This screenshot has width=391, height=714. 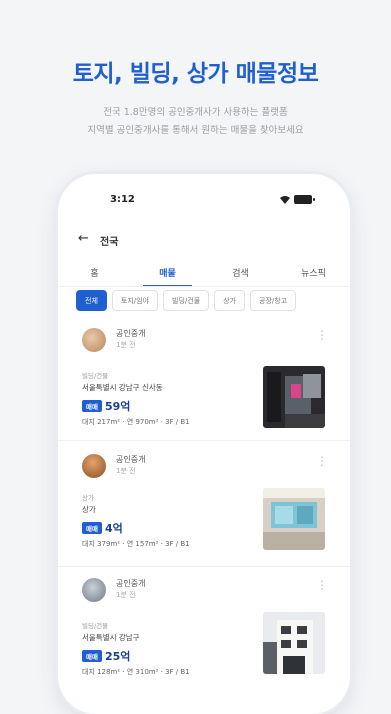 What do you see at coordinates (167, 275) in the screenshot?
I see `tab-listings: 매물` at bounding box center [167, 275].